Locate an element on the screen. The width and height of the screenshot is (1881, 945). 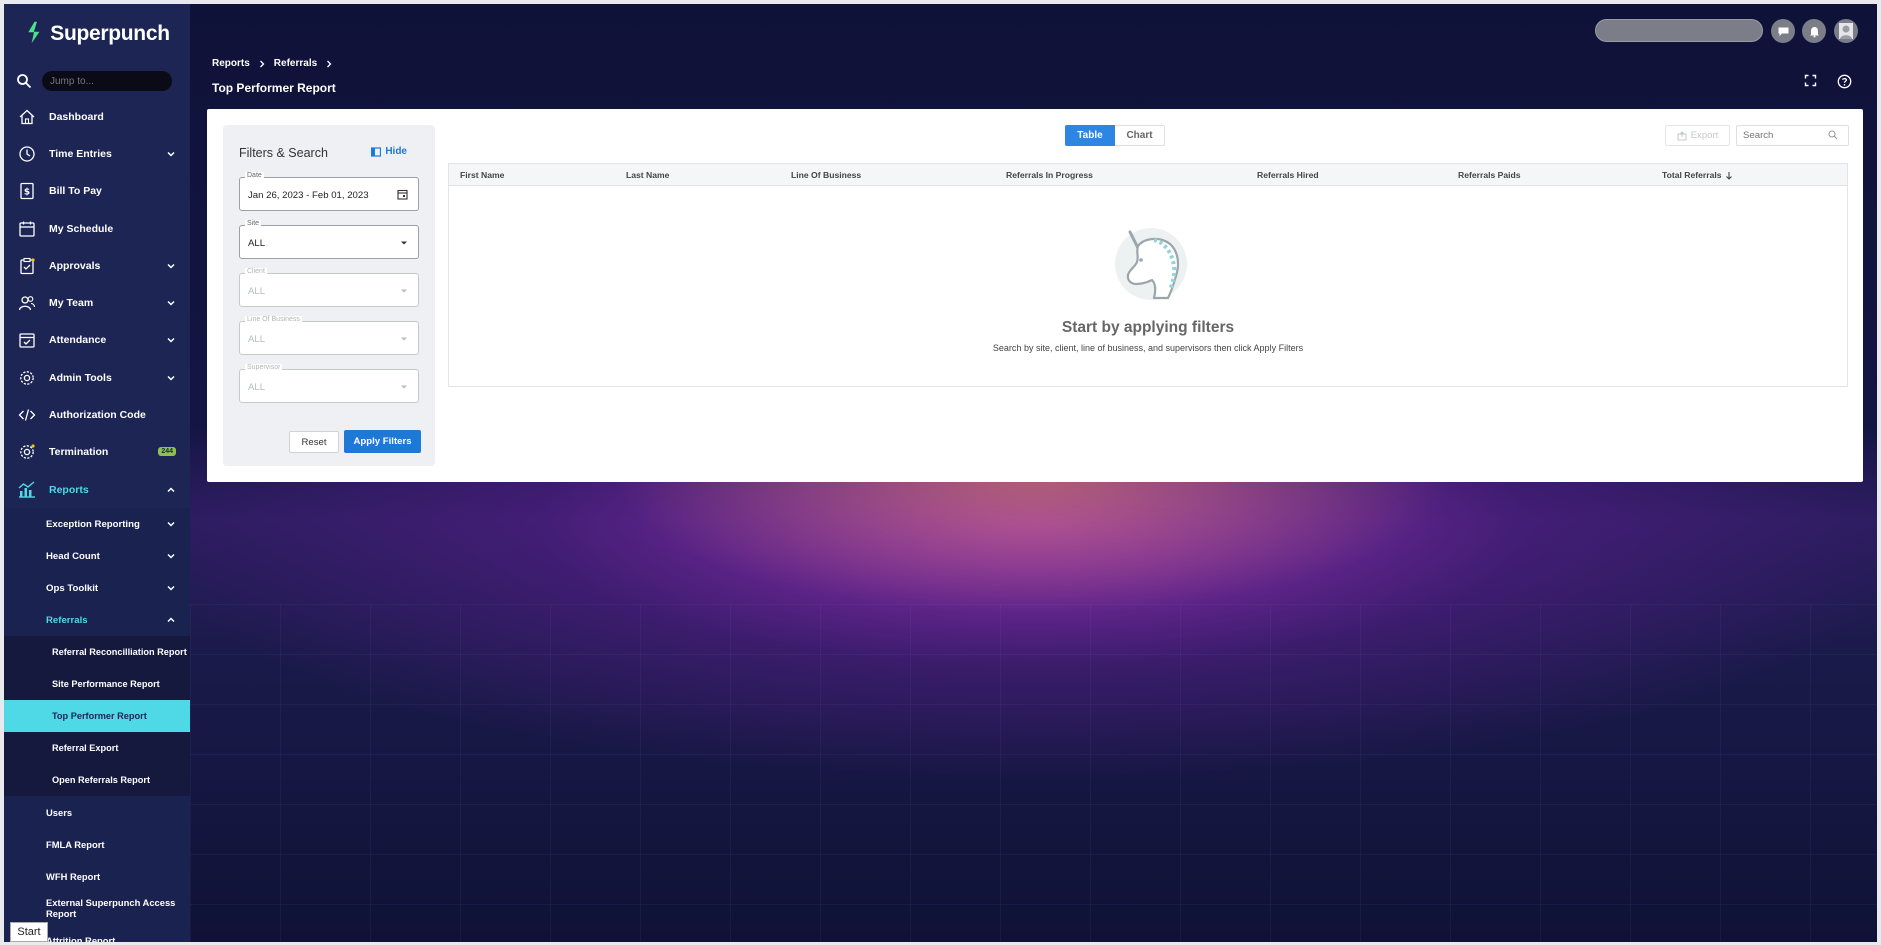
sidebar-item-label: Time Entries is located at coordinates (80, 153).